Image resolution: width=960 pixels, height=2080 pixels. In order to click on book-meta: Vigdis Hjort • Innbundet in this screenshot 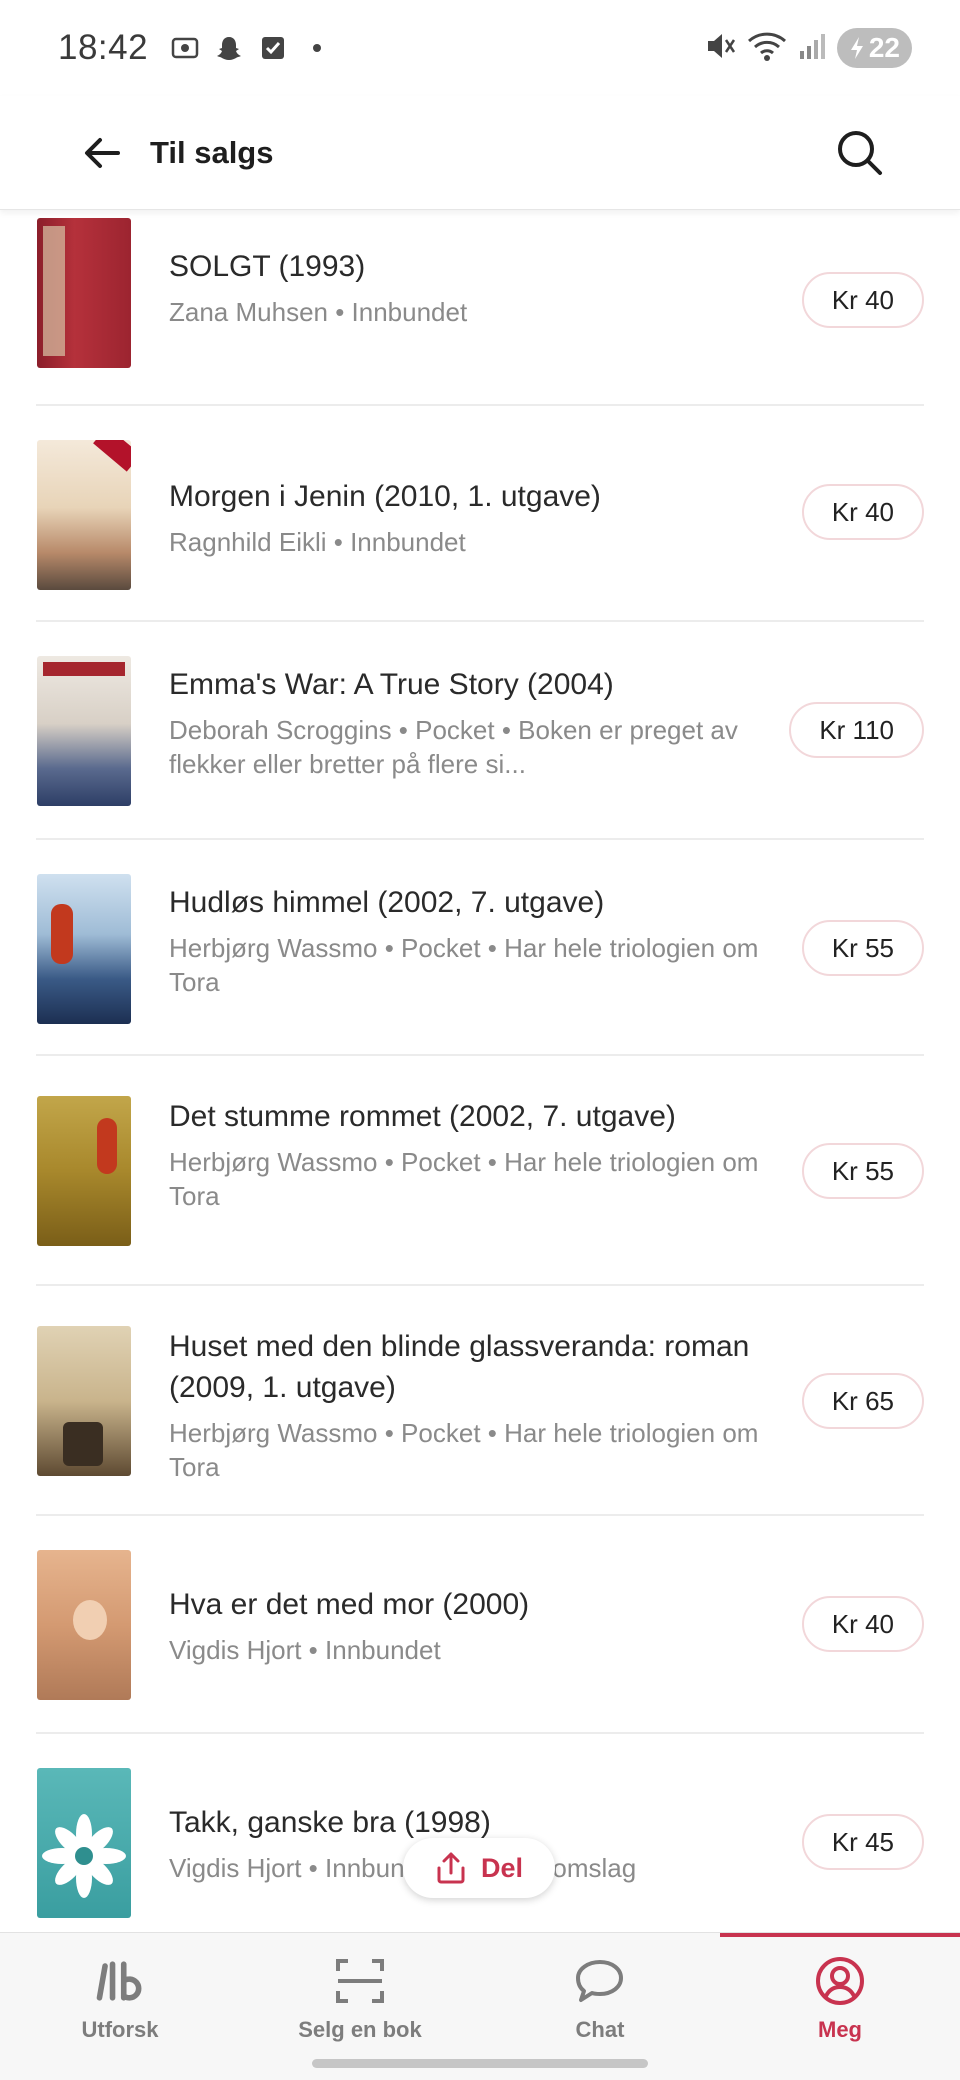, I will do `click(305, 1650)`.